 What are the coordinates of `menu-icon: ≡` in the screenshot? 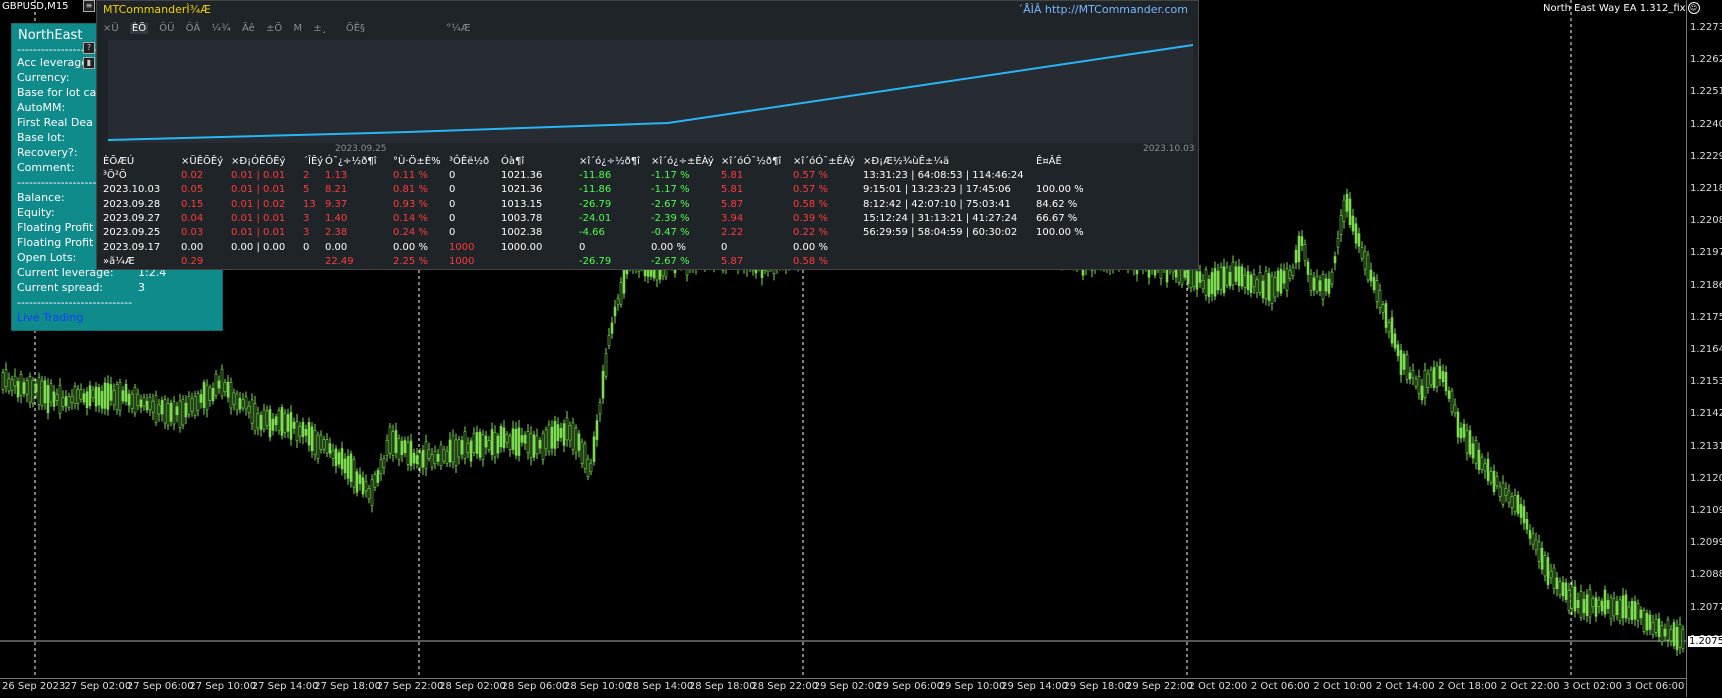 It's located at (89, 6).